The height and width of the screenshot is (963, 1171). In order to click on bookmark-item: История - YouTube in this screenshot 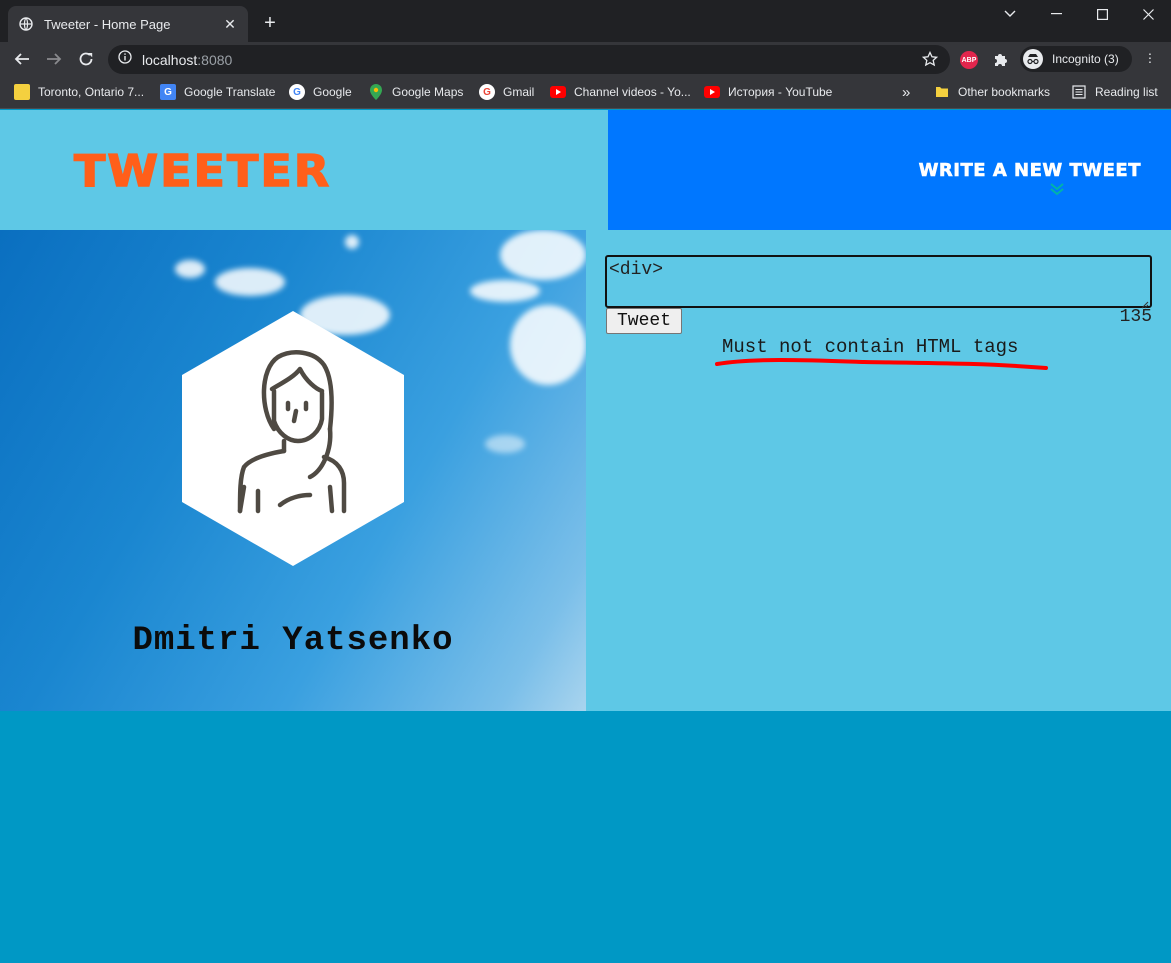, I will do `click(768, 92)`.